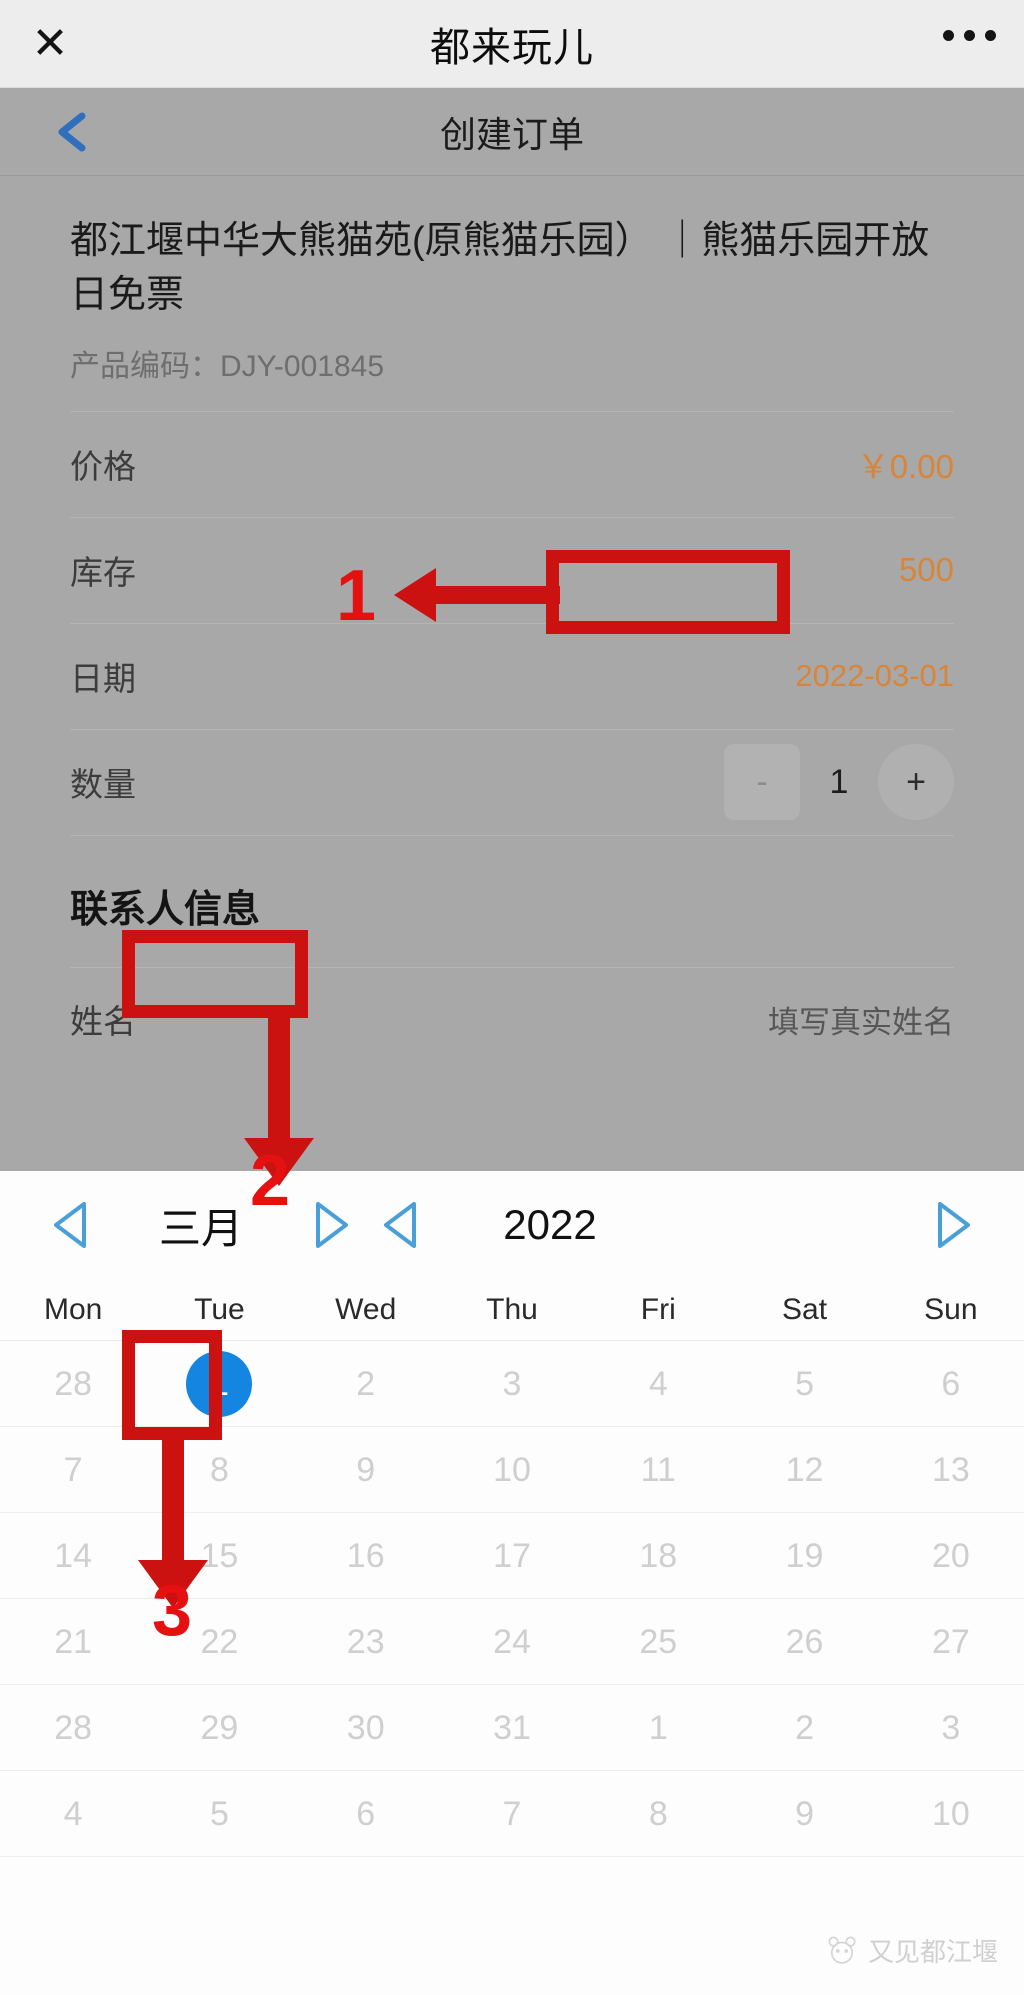 Image resolution: width=1024 pixels, height=1995 pixels. What do you see at coordinates (916, 782) in the screenshot?
I see `quantity-increment-button: +` at bounding box center [916, 782].